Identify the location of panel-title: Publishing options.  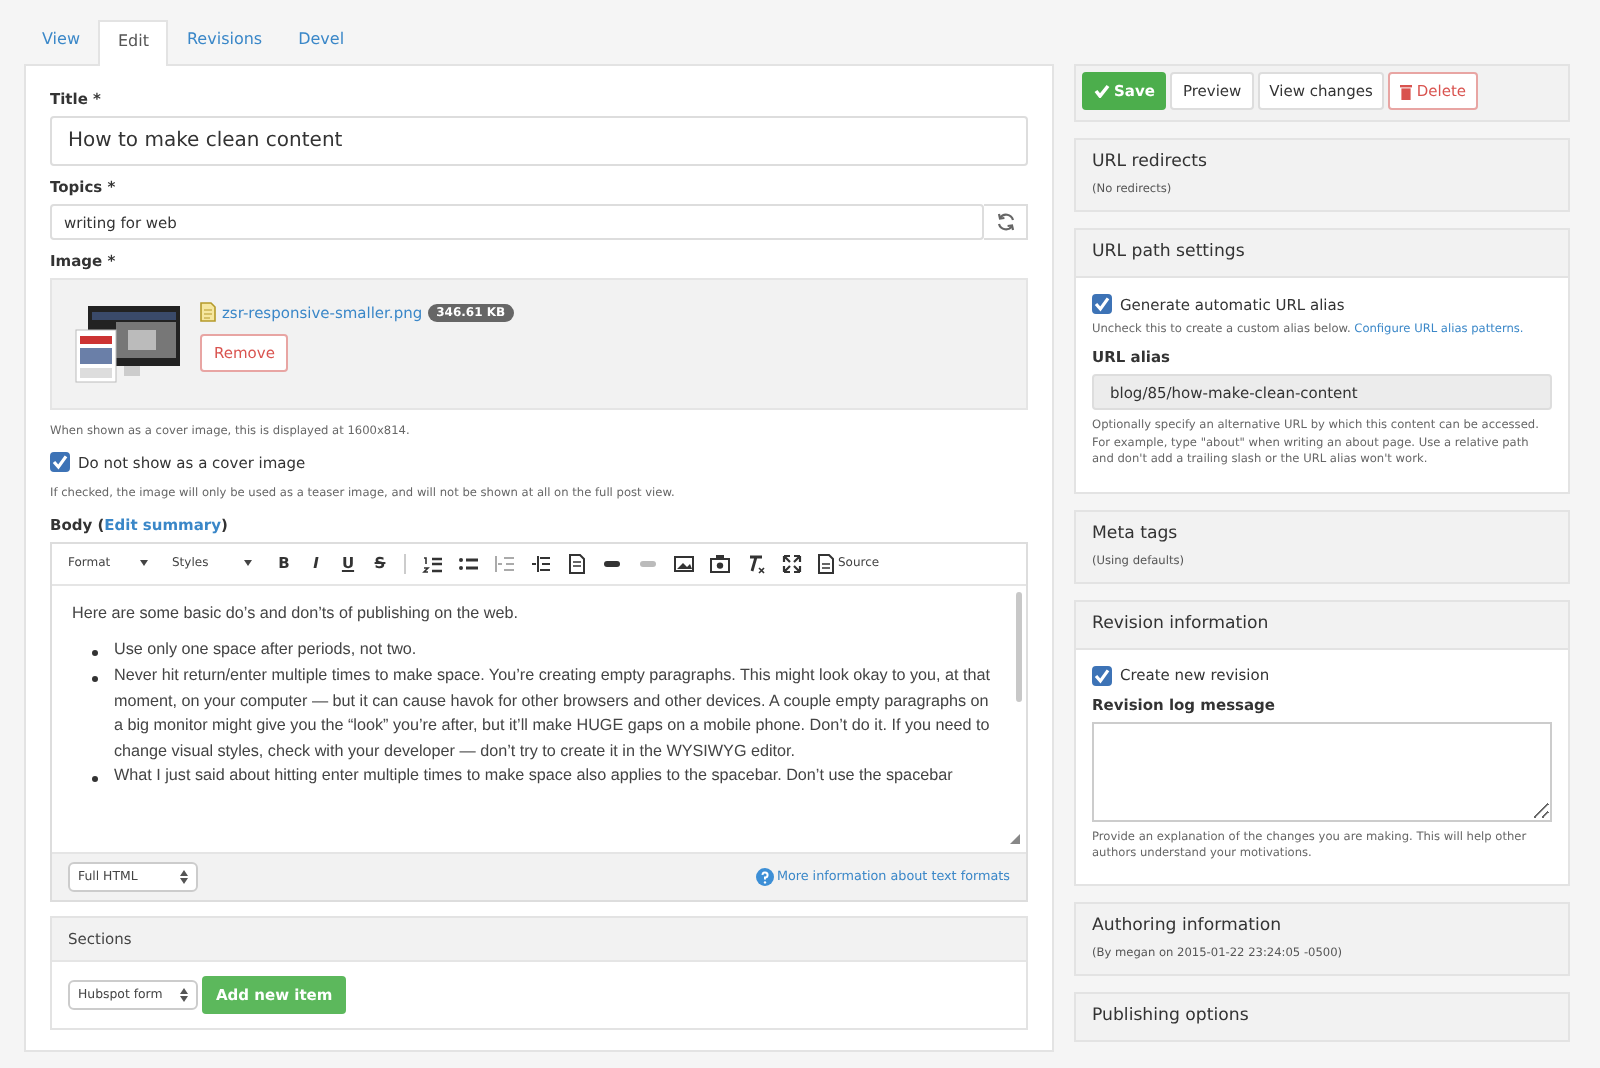
(1170, 1016).